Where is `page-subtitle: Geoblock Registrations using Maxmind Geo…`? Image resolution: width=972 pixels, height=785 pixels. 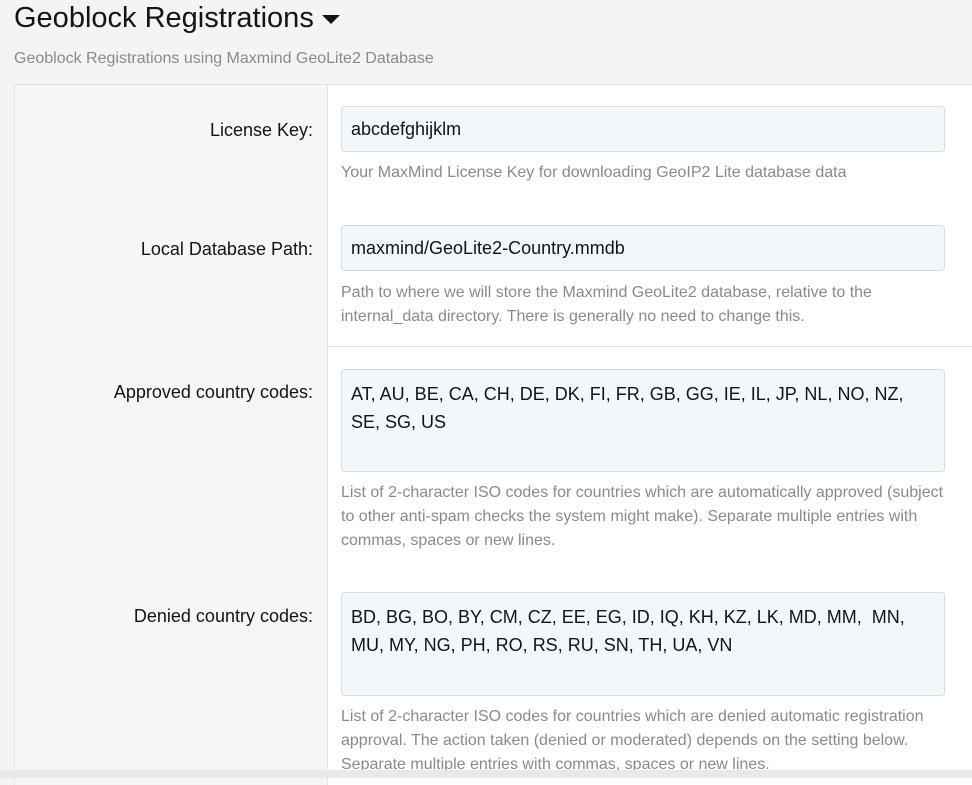 page-subtitle: Geoblock Registrations using Maxmind Geo… is located at coordinates (224, 58).